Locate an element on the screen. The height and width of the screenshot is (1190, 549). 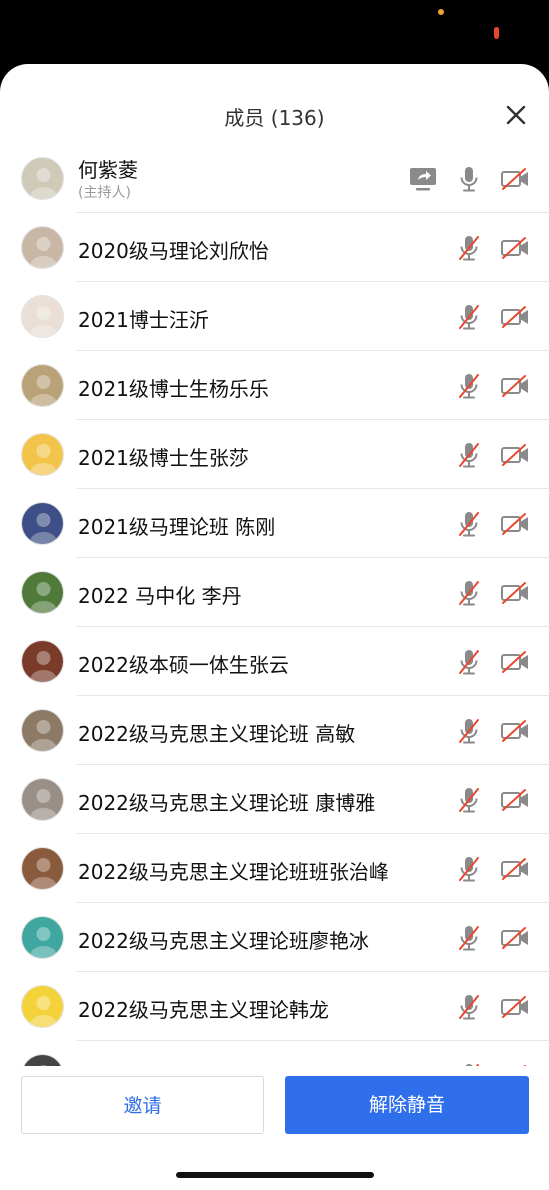
screen-share-icon is located at coordinates (423, 179).